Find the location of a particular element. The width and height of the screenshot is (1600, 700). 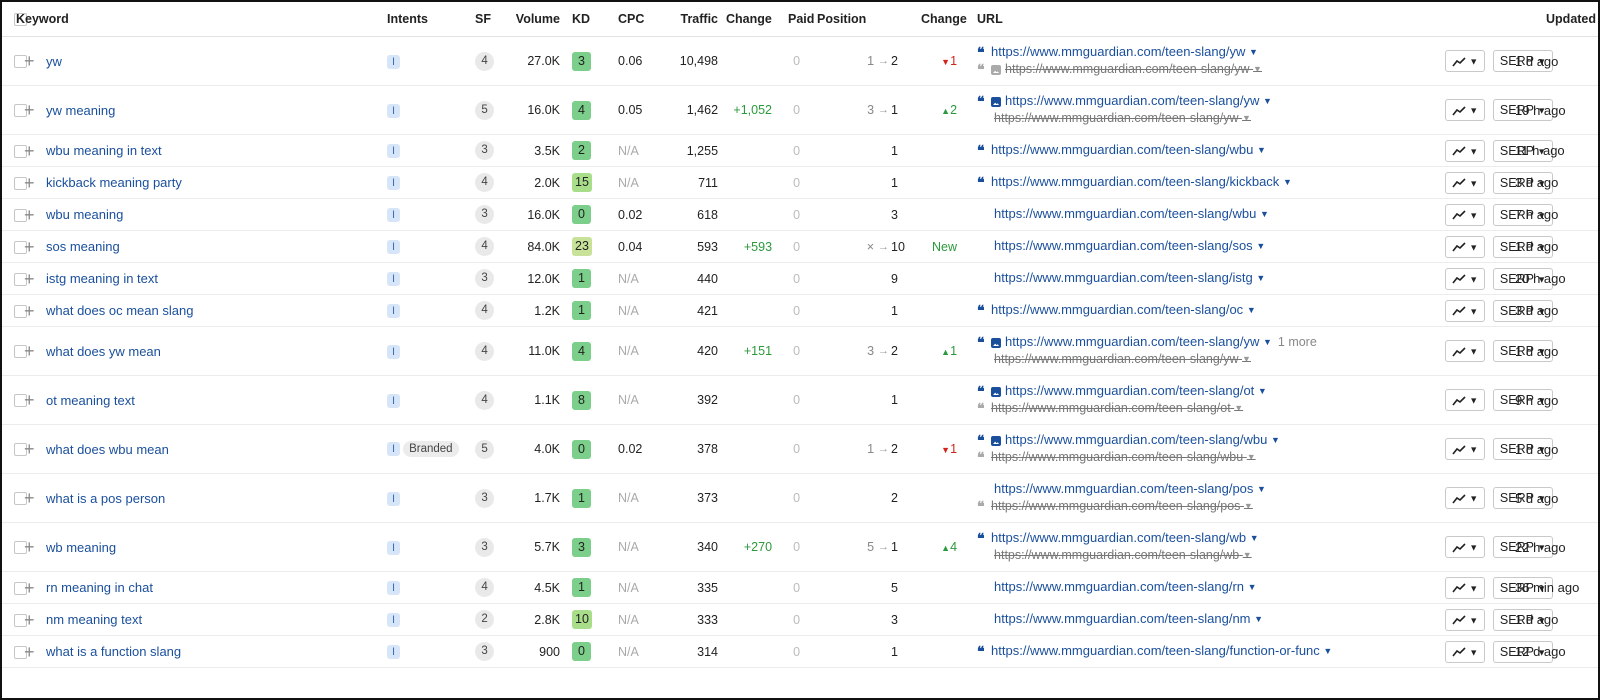

header-cpc: CPC is located at coordinates (638, 19).